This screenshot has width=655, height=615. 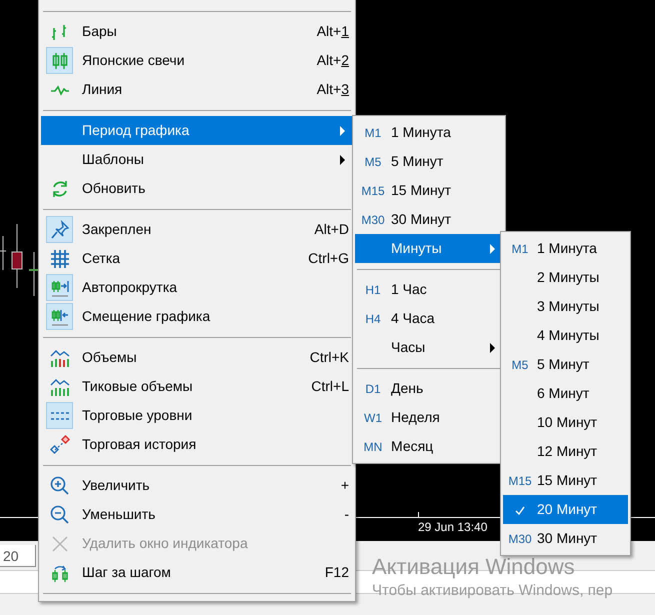 I want to click on menu-item: Объемы Ctrl+K, so click(x=197, y=357).